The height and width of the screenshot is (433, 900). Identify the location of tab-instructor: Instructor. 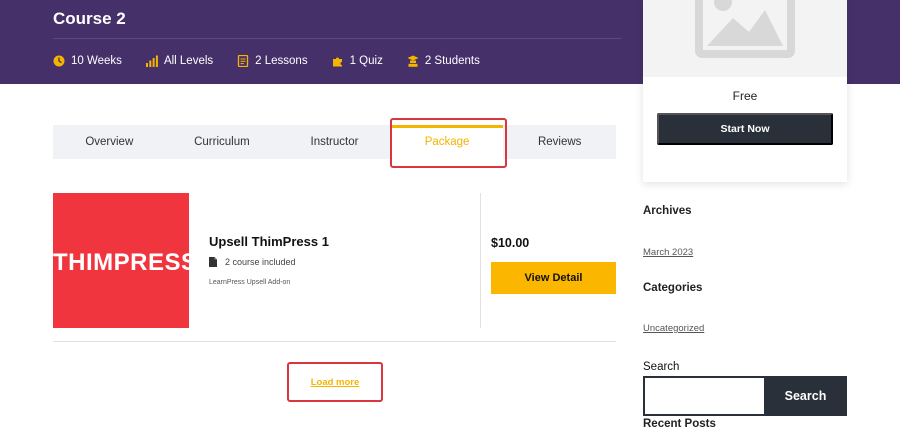
(334, 142).